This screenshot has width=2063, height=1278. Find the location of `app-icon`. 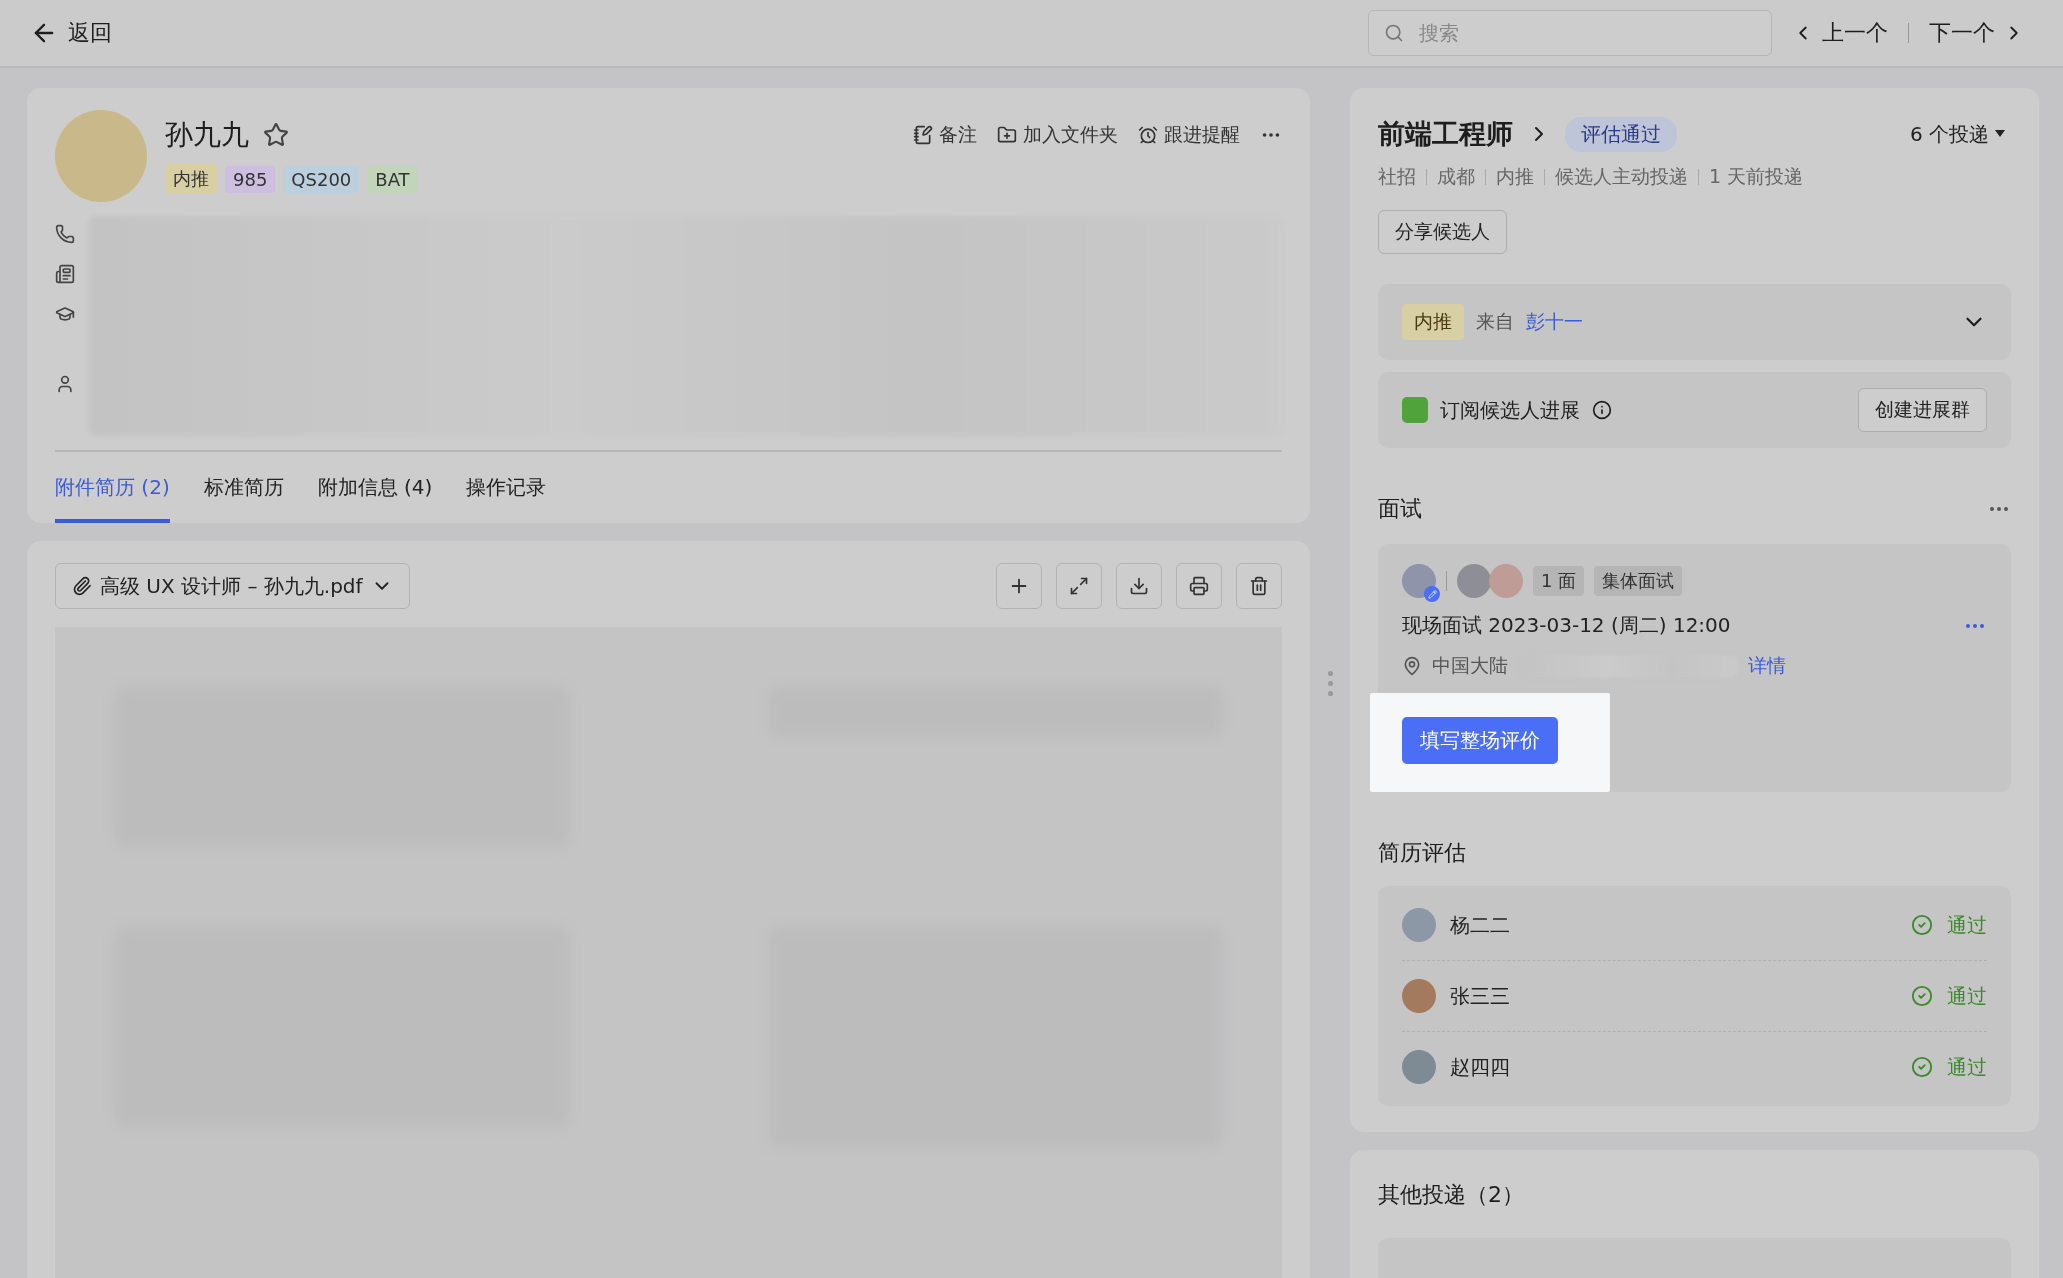

app-icon is located at coordinates (1415, 410).